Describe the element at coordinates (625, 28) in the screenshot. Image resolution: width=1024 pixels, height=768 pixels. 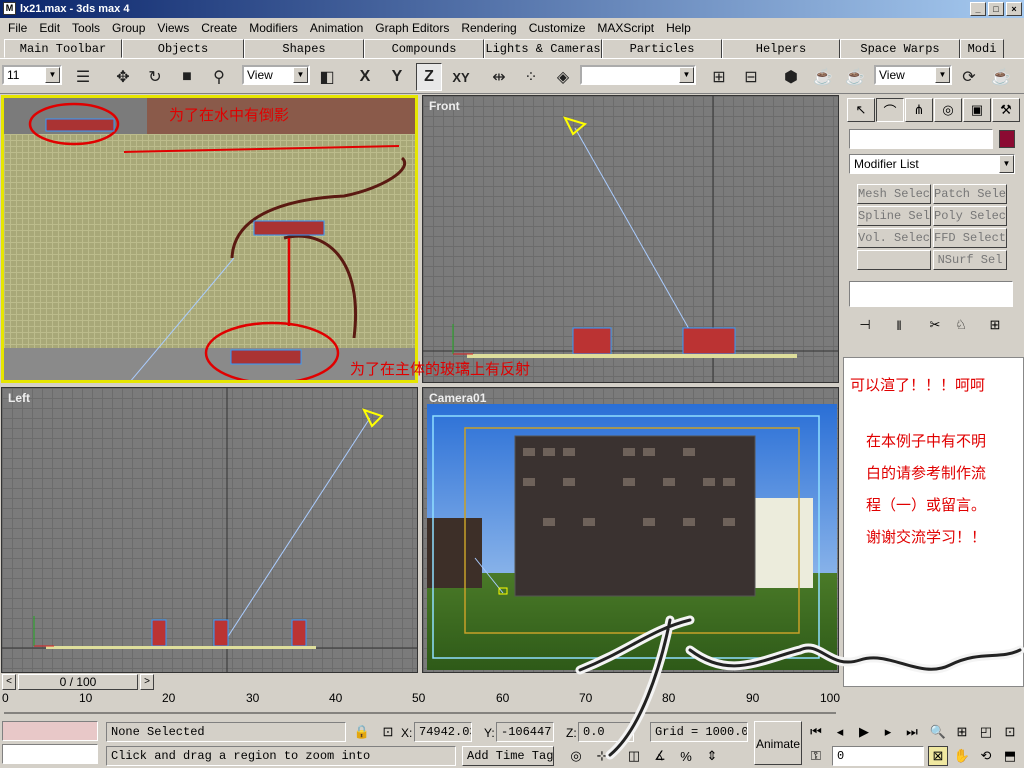
I see `menu-maxscript: MAXScript` at that location.